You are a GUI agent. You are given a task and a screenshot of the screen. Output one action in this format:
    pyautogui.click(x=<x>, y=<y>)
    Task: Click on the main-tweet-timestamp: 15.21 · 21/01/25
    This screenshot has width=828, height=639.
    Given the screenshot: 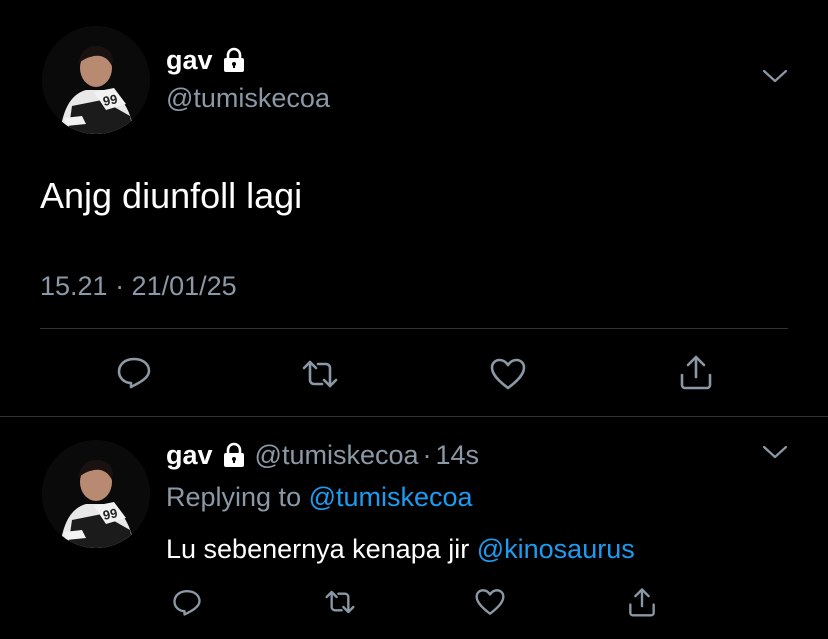 What is the action you would take?
    pyautogui.click(x=138, y=286)
    